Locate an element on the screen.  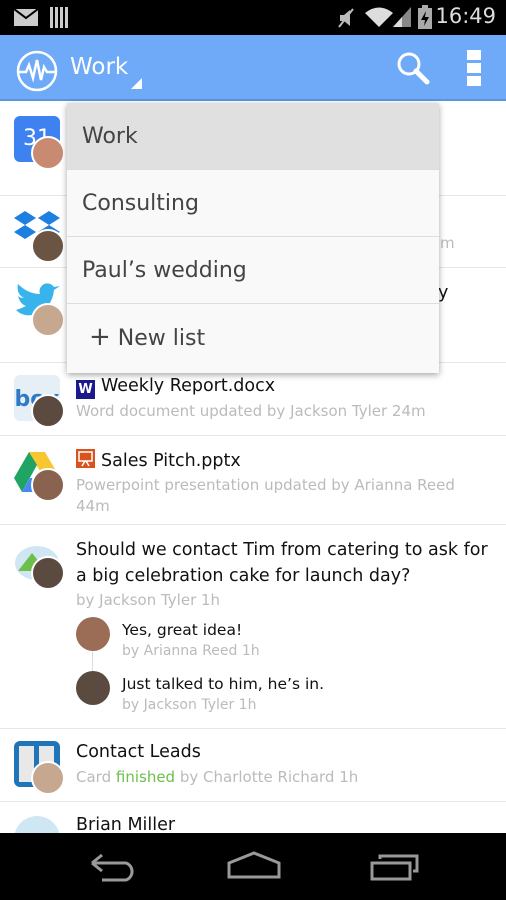
app-bar: Work is located at coordinates (253, 68).